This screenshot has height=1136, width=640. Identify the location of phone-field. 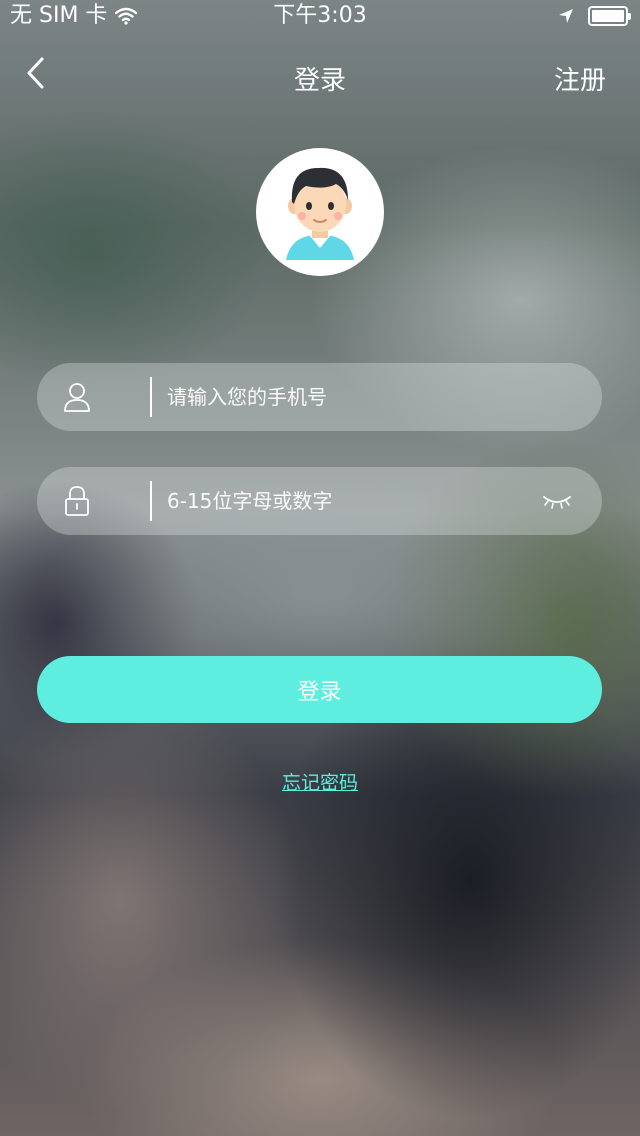
(319, 397).